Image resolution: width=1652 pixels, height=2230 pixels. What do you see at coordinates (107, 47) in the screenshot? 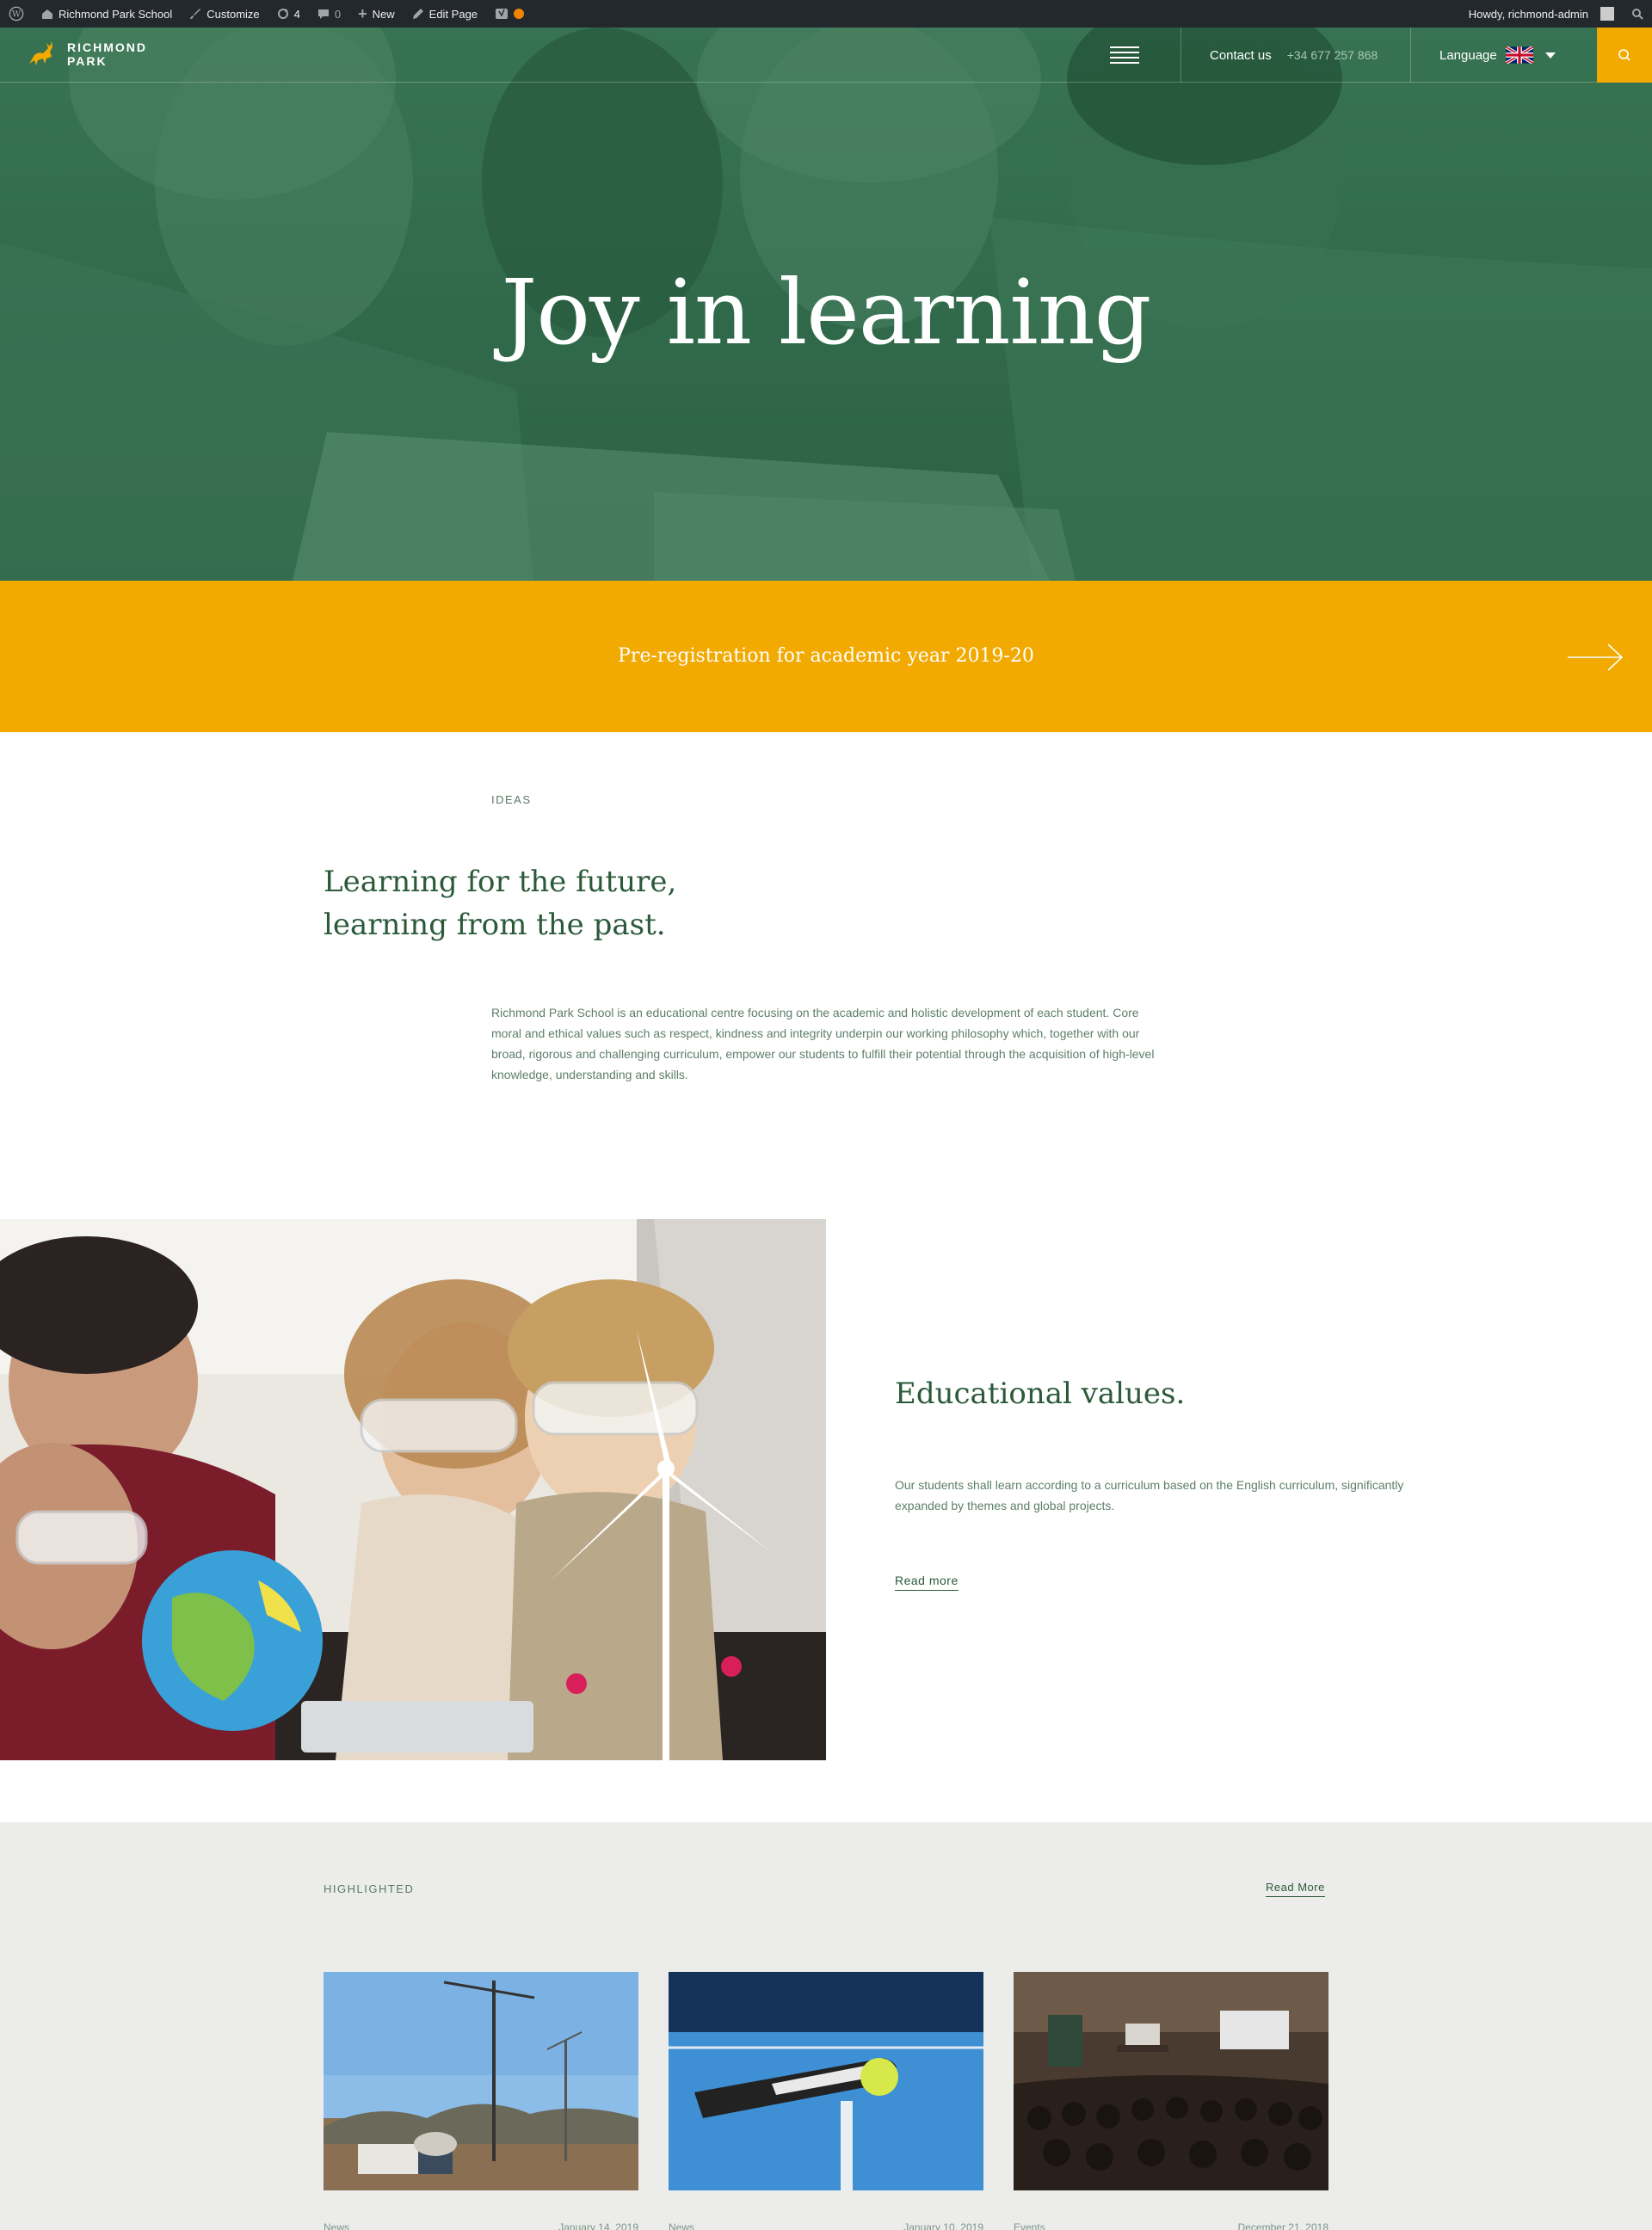
I see `logo-line-1: RICHMOND` at bounding box center [107, 47].